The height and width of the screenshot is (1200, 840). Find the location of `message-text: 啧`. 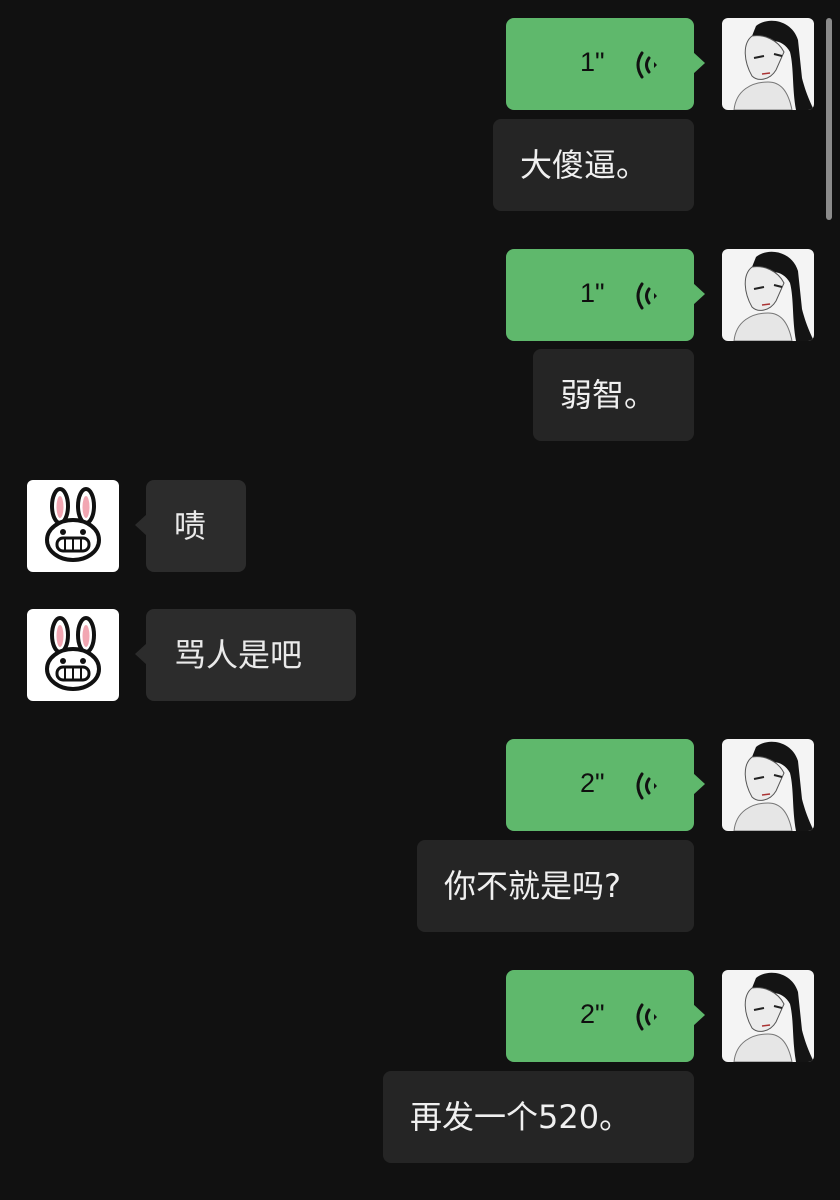

message-text: 啧 is located at coordinates (190, 526).